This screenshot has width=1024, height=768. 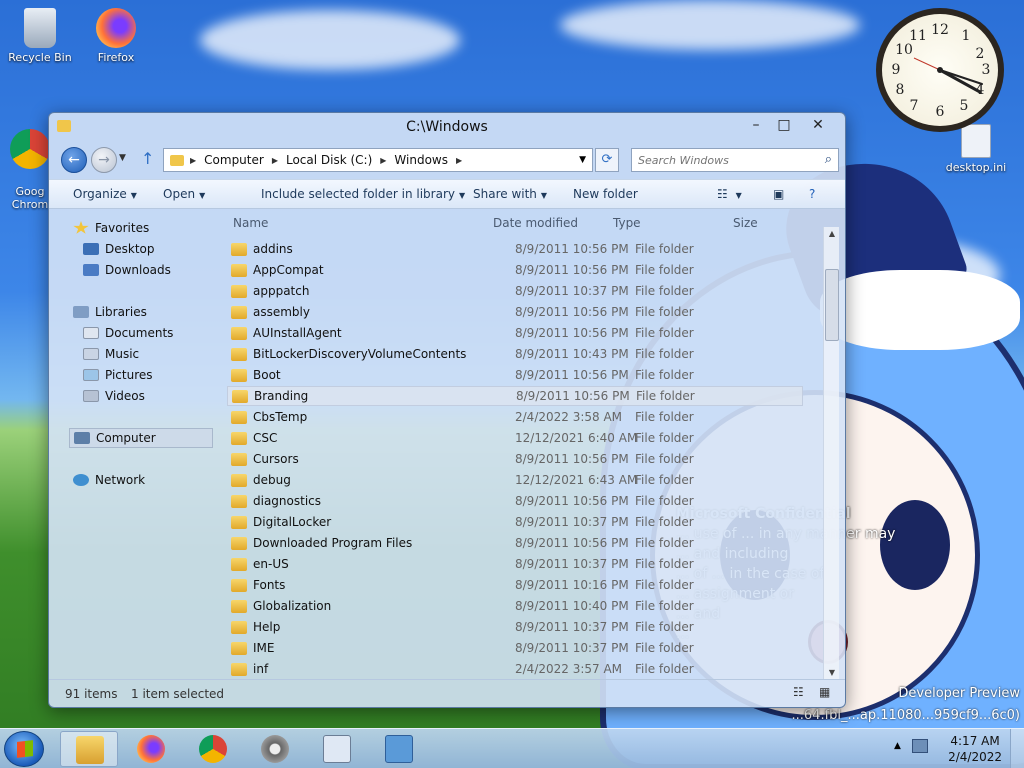 I want to click on breadcrumb-local-disk: Local Disk (C:), so click(x=329, y=160).